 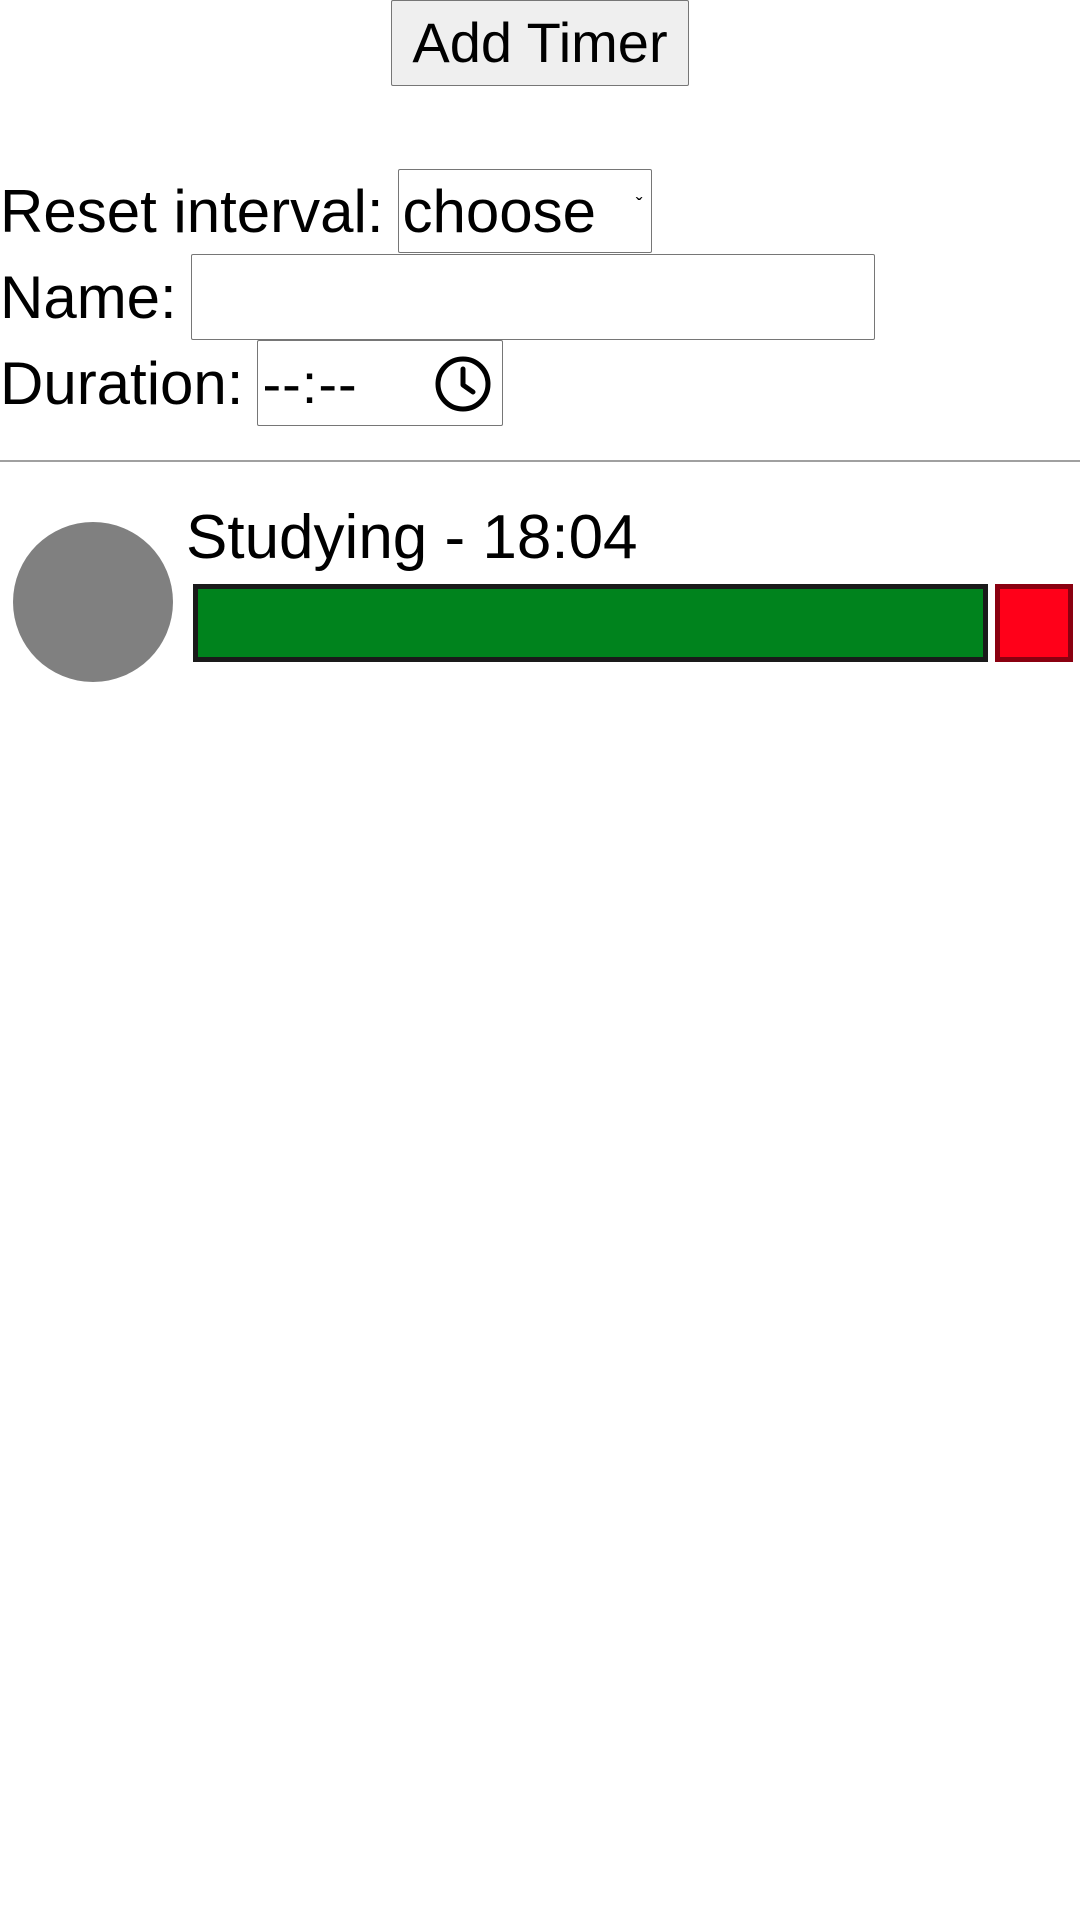 I want to click on reset-interval-value: choose, so click(x=499, y=211).